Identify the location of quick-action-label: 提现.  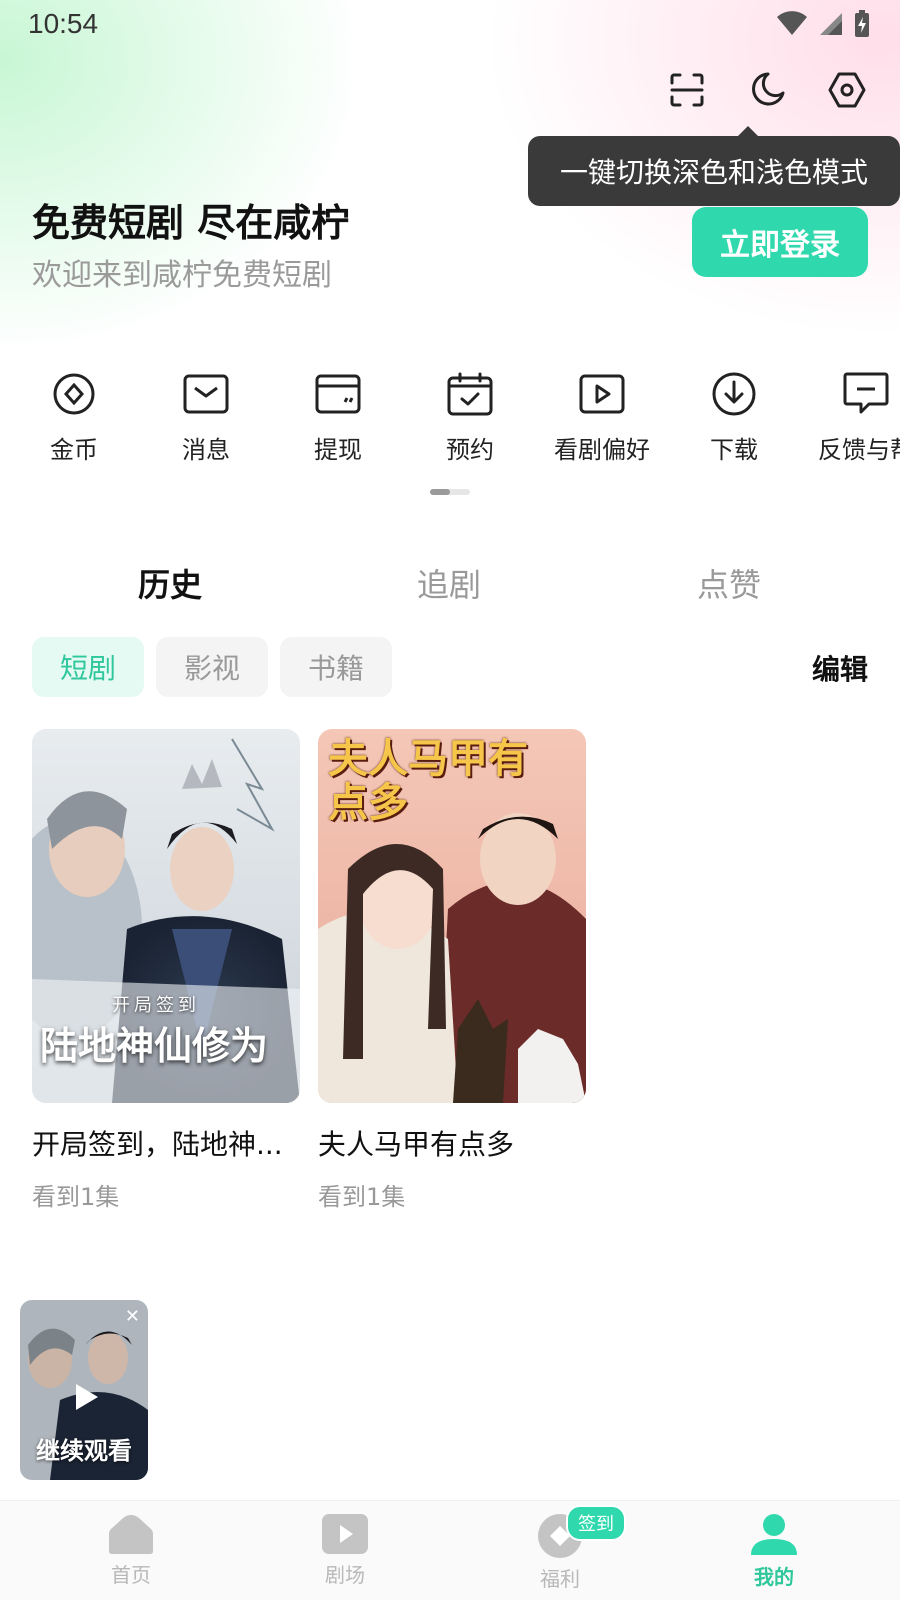
(338, 450).